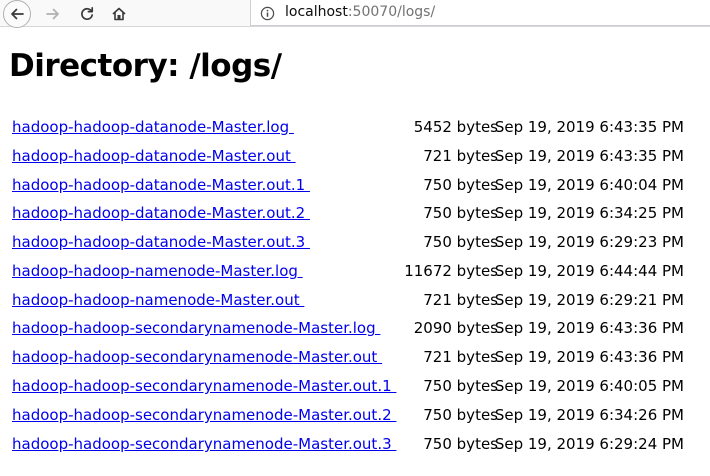 The width and height of the screenshot is (710, 476). I want to click on home-button, so click(118, 13).